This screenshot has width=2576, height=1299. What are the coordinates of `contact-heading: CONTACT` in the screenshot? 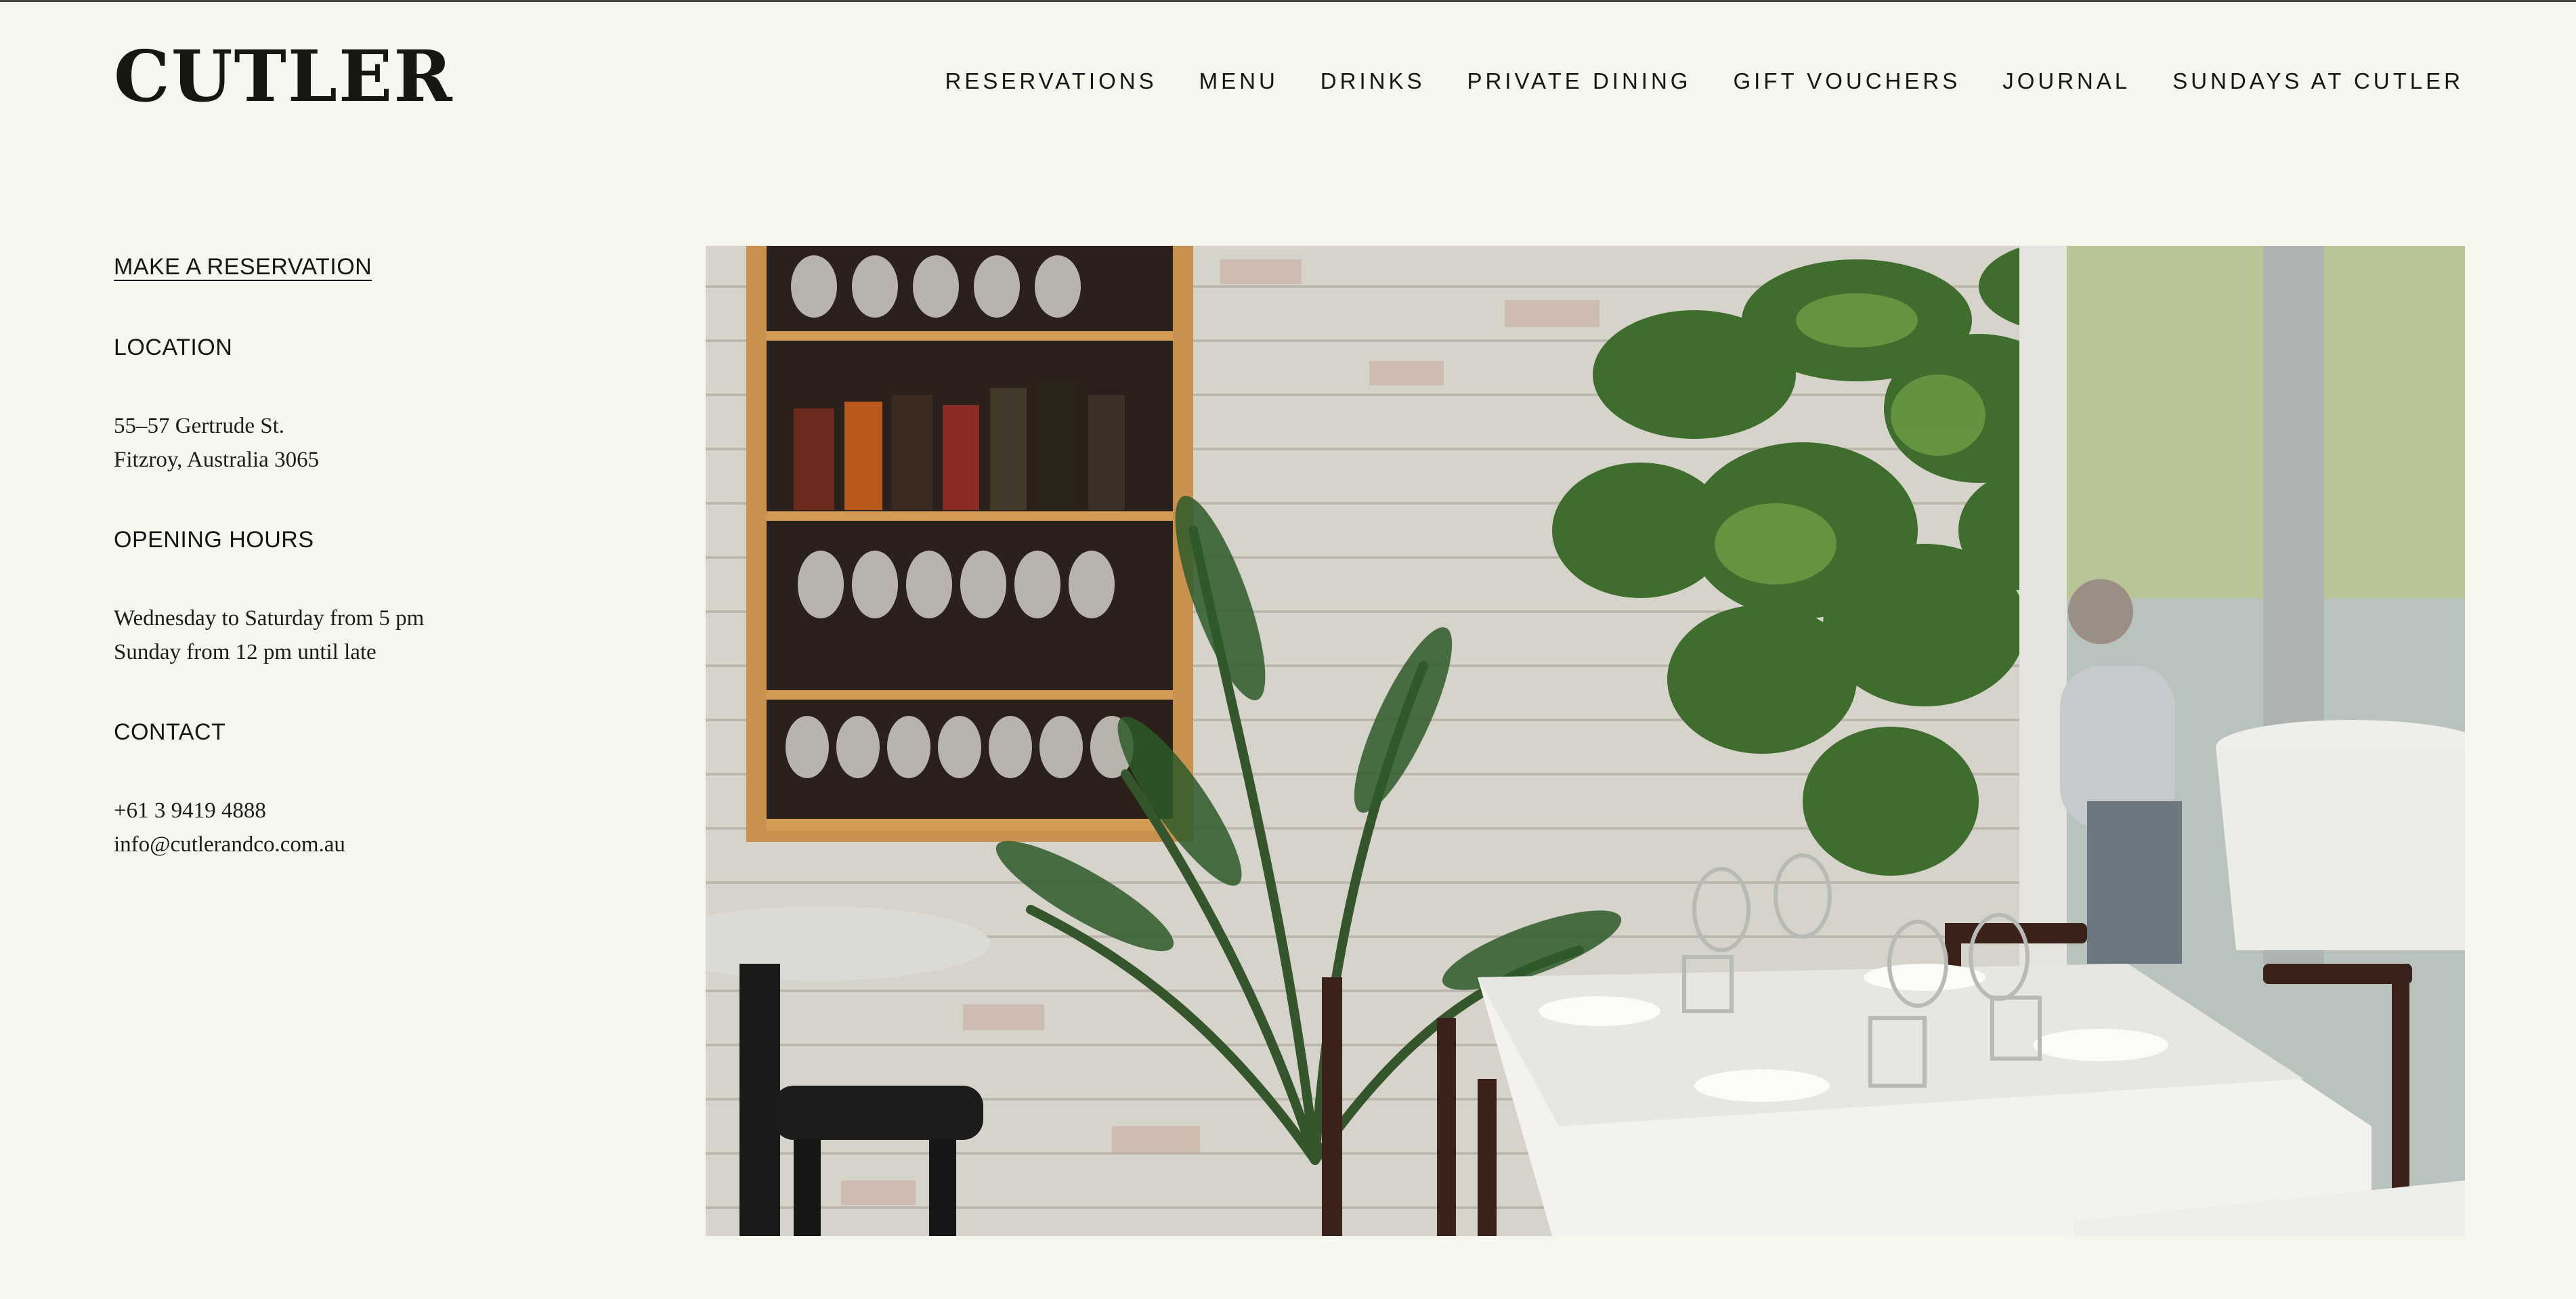 It's located at (170, 732).